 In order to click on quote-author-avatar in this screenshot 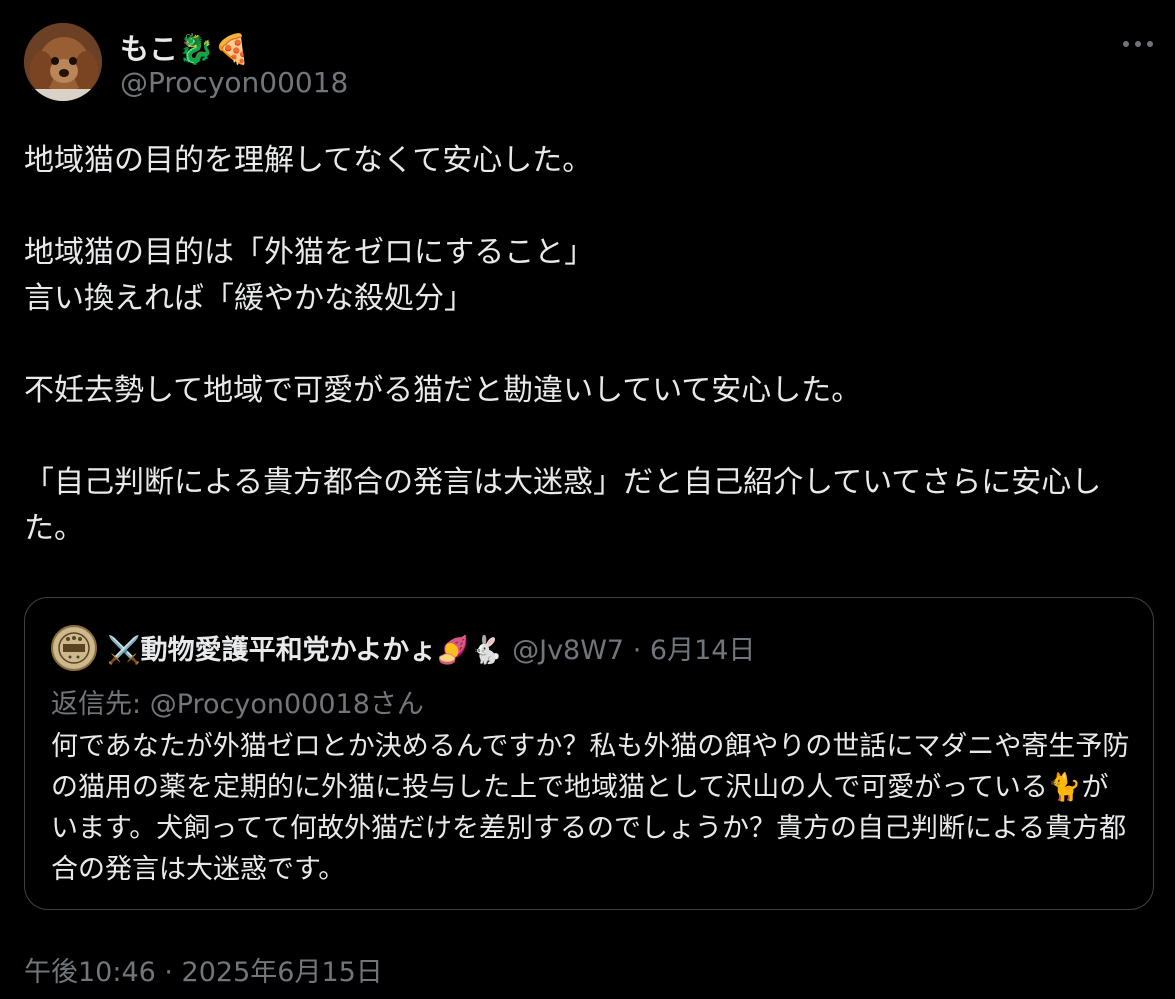, I will do `click(74, 648)`.